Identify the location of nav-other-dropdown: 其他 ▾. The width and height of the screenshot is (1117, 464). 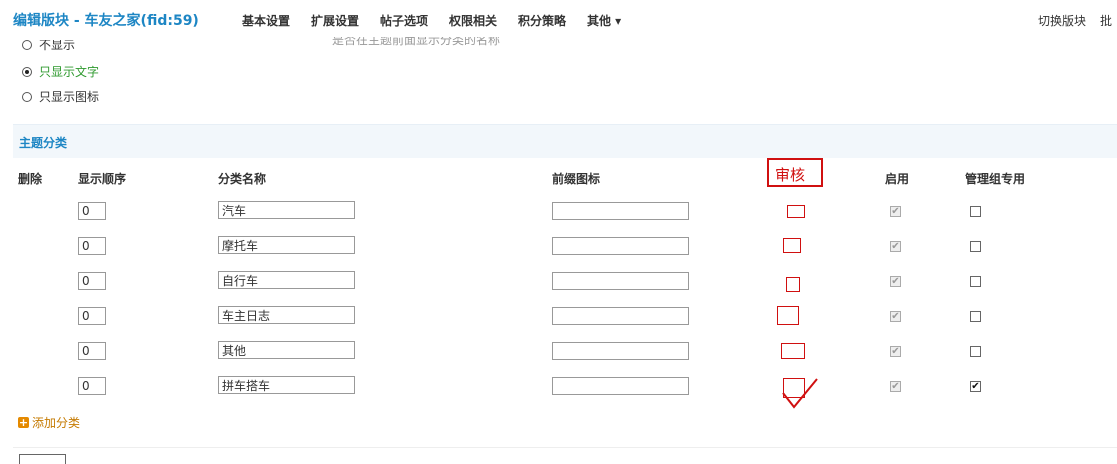
(604, 20).